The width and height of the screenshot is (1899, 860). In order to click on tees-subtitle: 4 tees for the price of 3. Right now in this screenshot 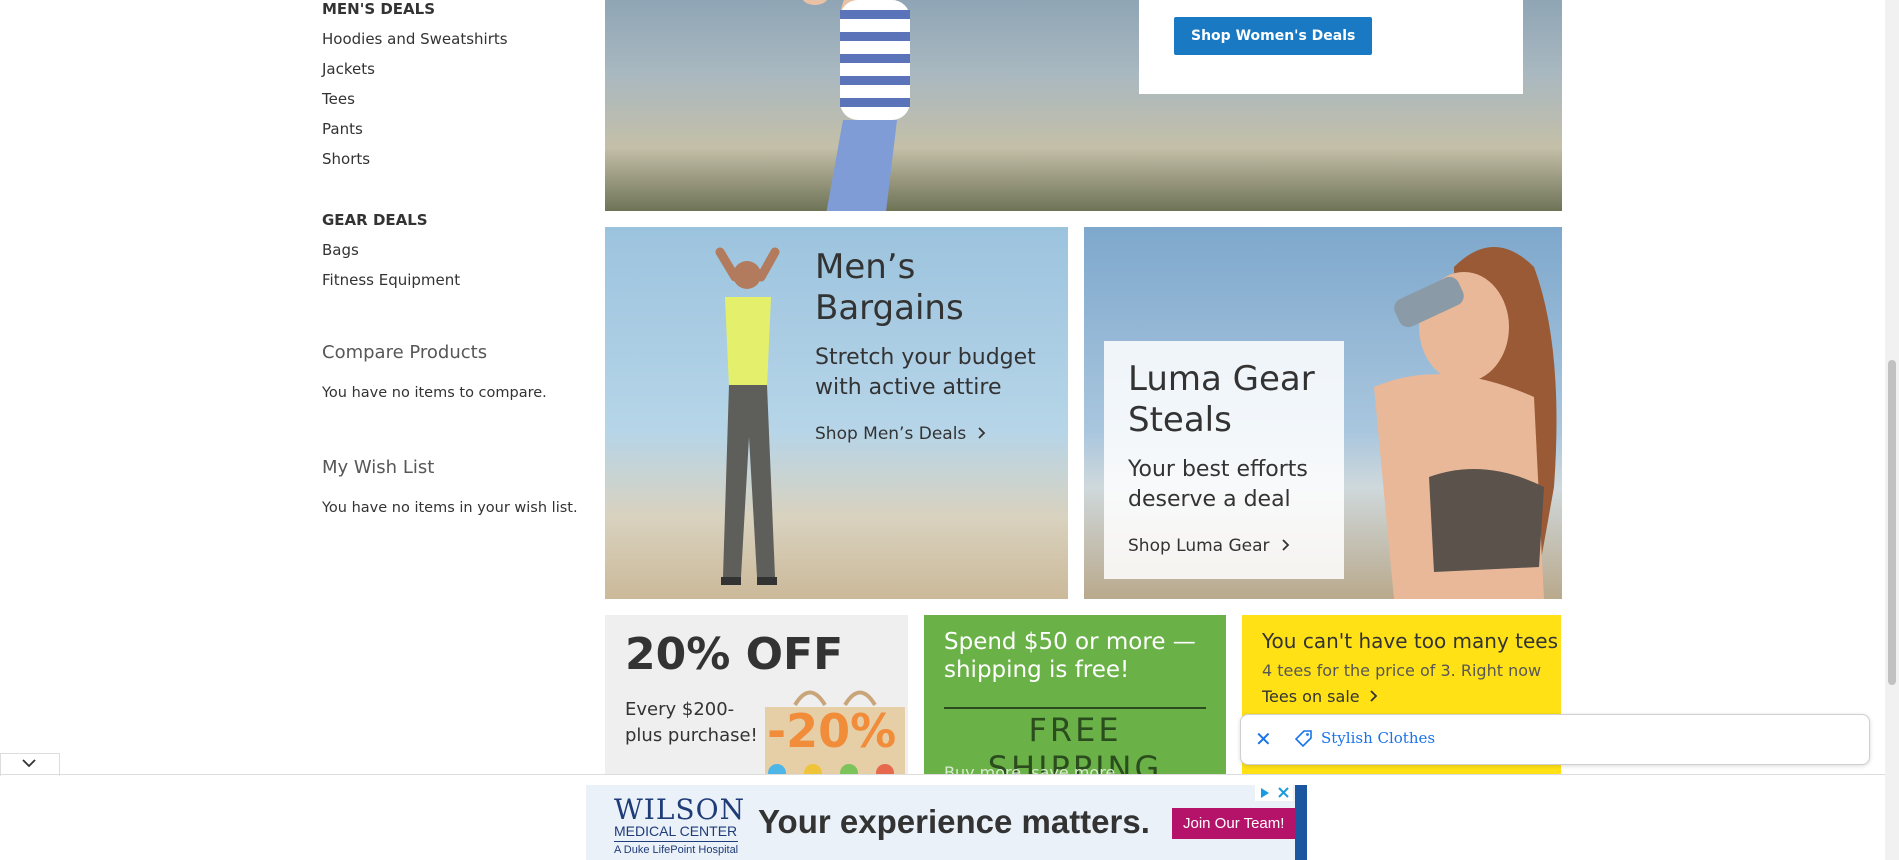, I will do `click(1402, 670)`.